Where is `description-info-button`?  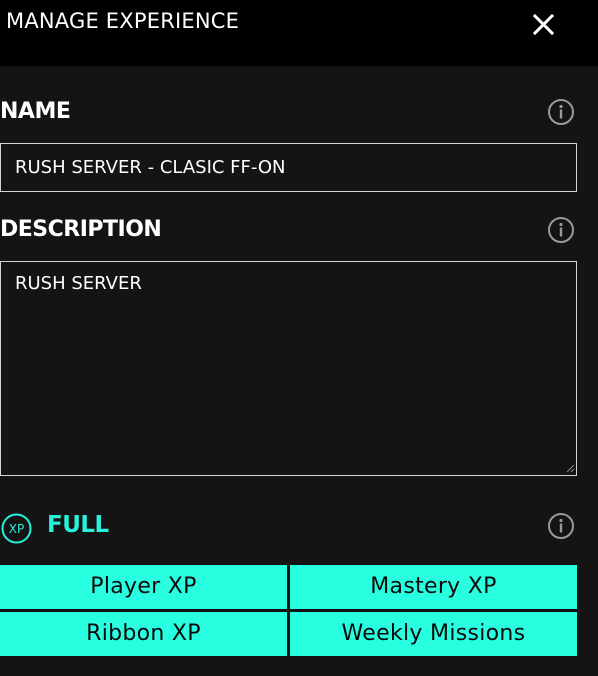
description-info-button is located at coordinates (561, 230).